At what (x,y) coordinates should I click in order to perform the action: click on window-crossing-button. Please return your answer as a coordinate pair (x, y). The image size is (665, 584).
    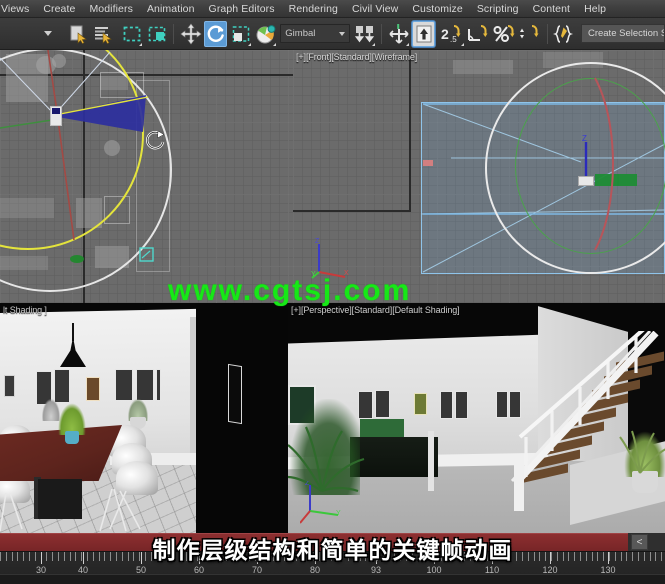
    Looking at the image, I should click on (156, 34).